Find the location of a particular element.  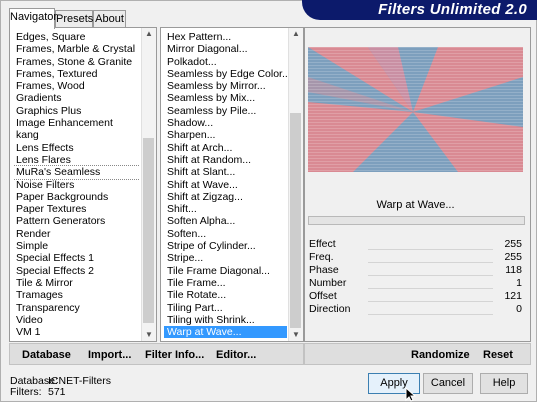

param-row: Number 1 is located at coordinates (415, 283).